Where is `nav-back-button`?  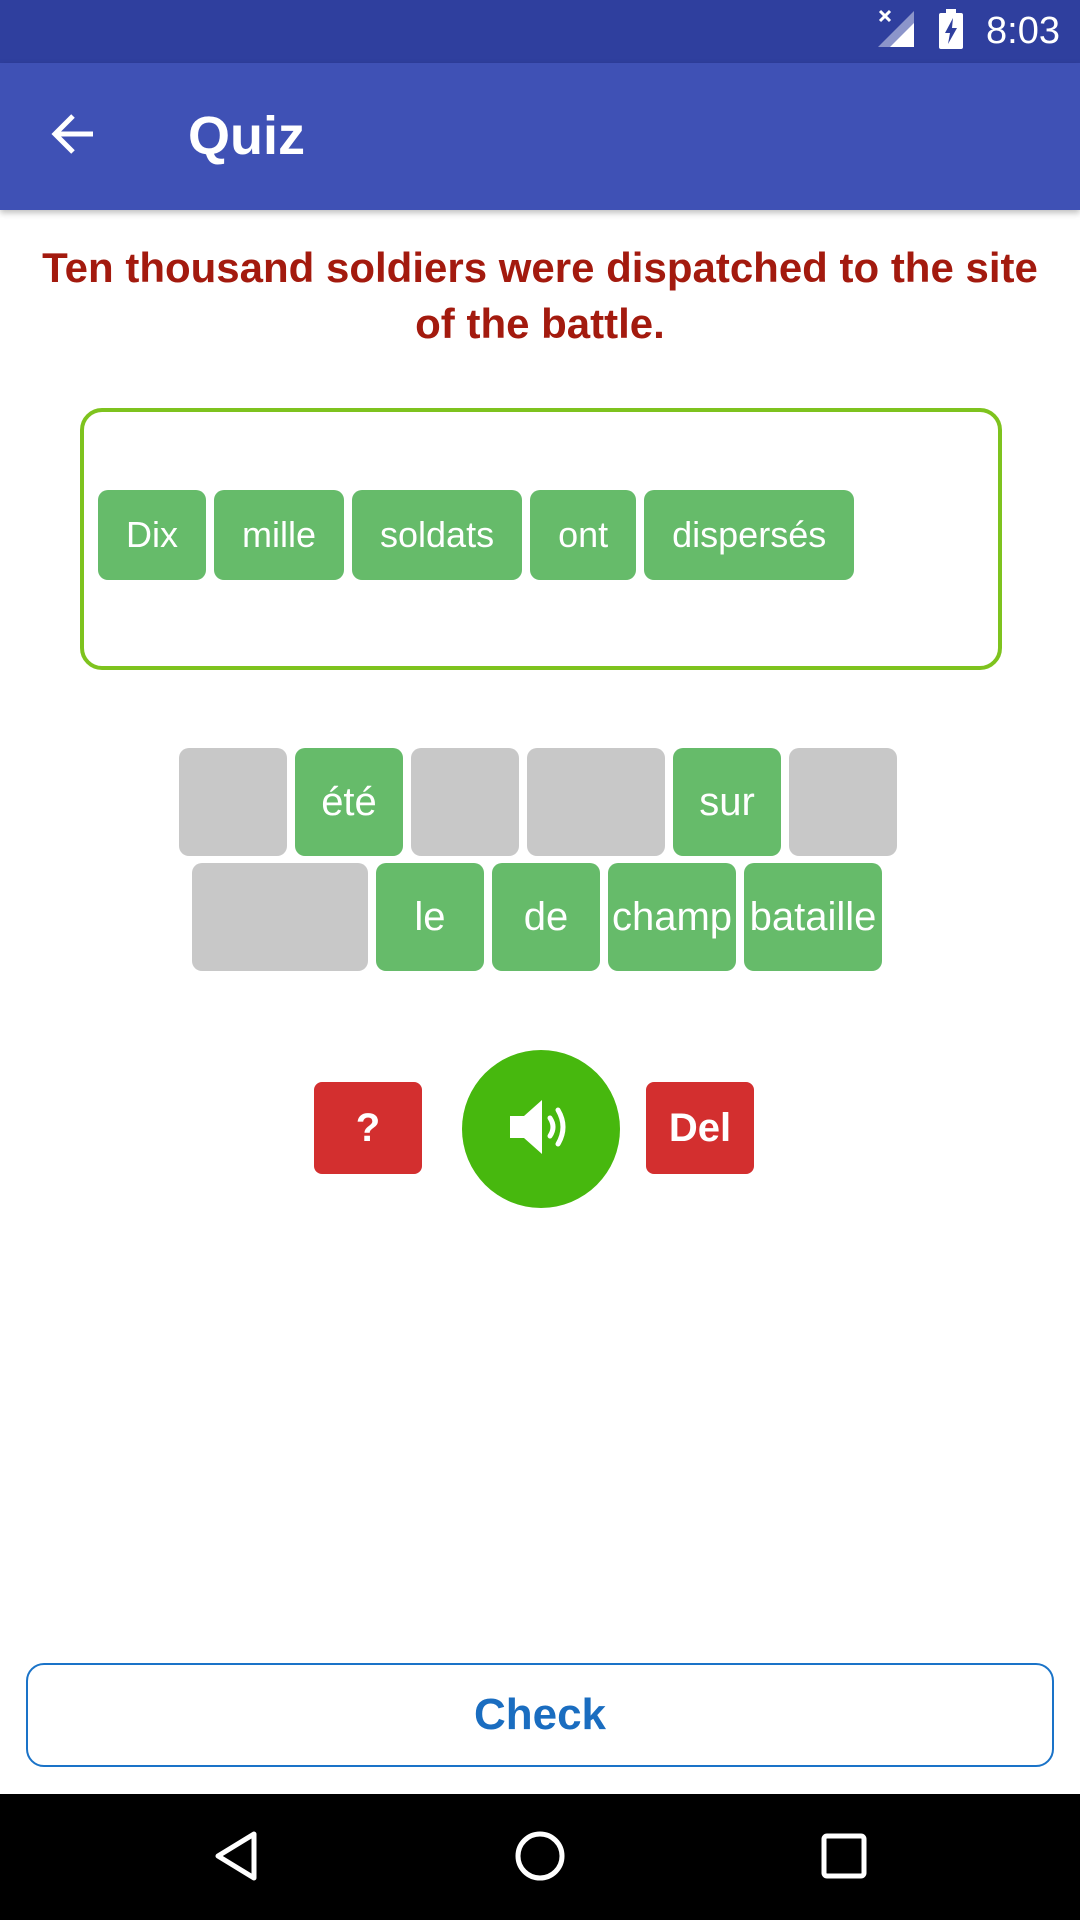
nav-back-button is located at coordinates (236, 1858).